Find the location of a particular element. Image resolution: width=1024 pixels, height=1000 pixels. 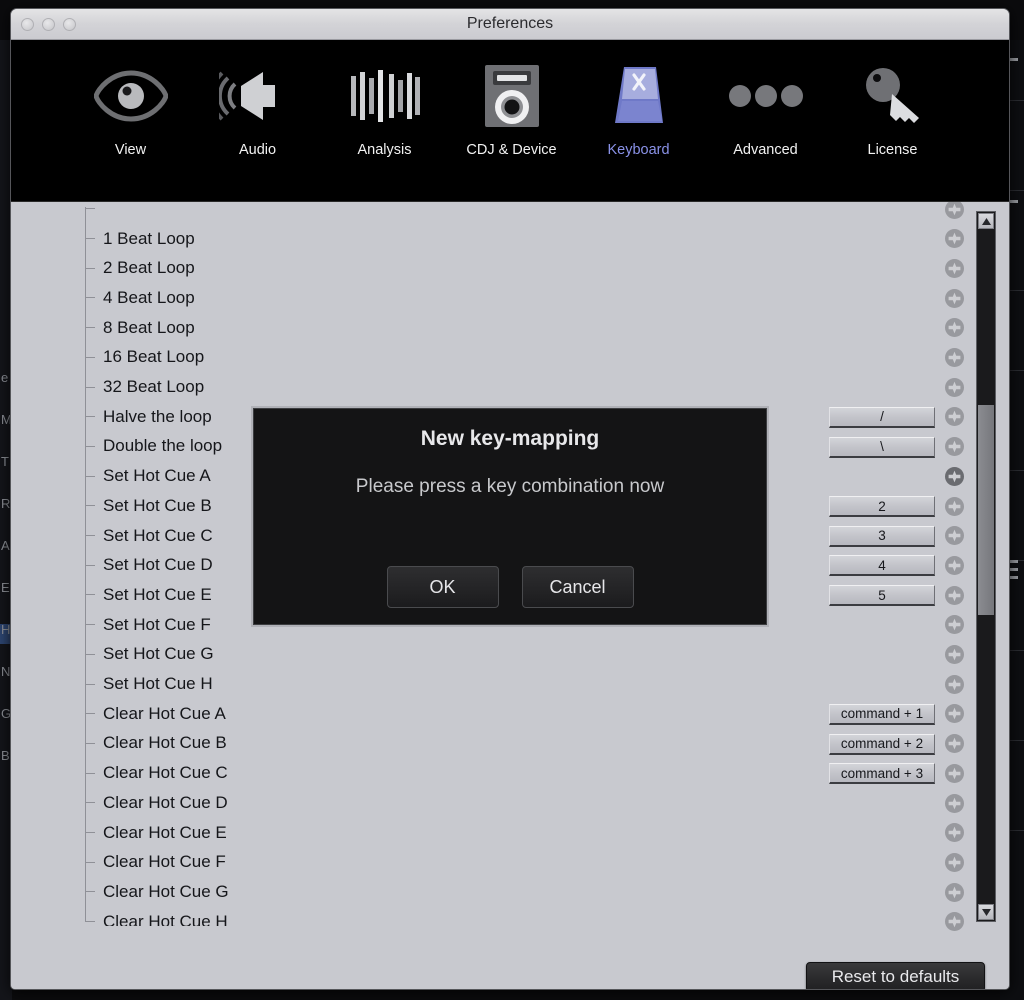

shortcut-row-label: Set Hot Cue A is located at coordinates (157, 476).